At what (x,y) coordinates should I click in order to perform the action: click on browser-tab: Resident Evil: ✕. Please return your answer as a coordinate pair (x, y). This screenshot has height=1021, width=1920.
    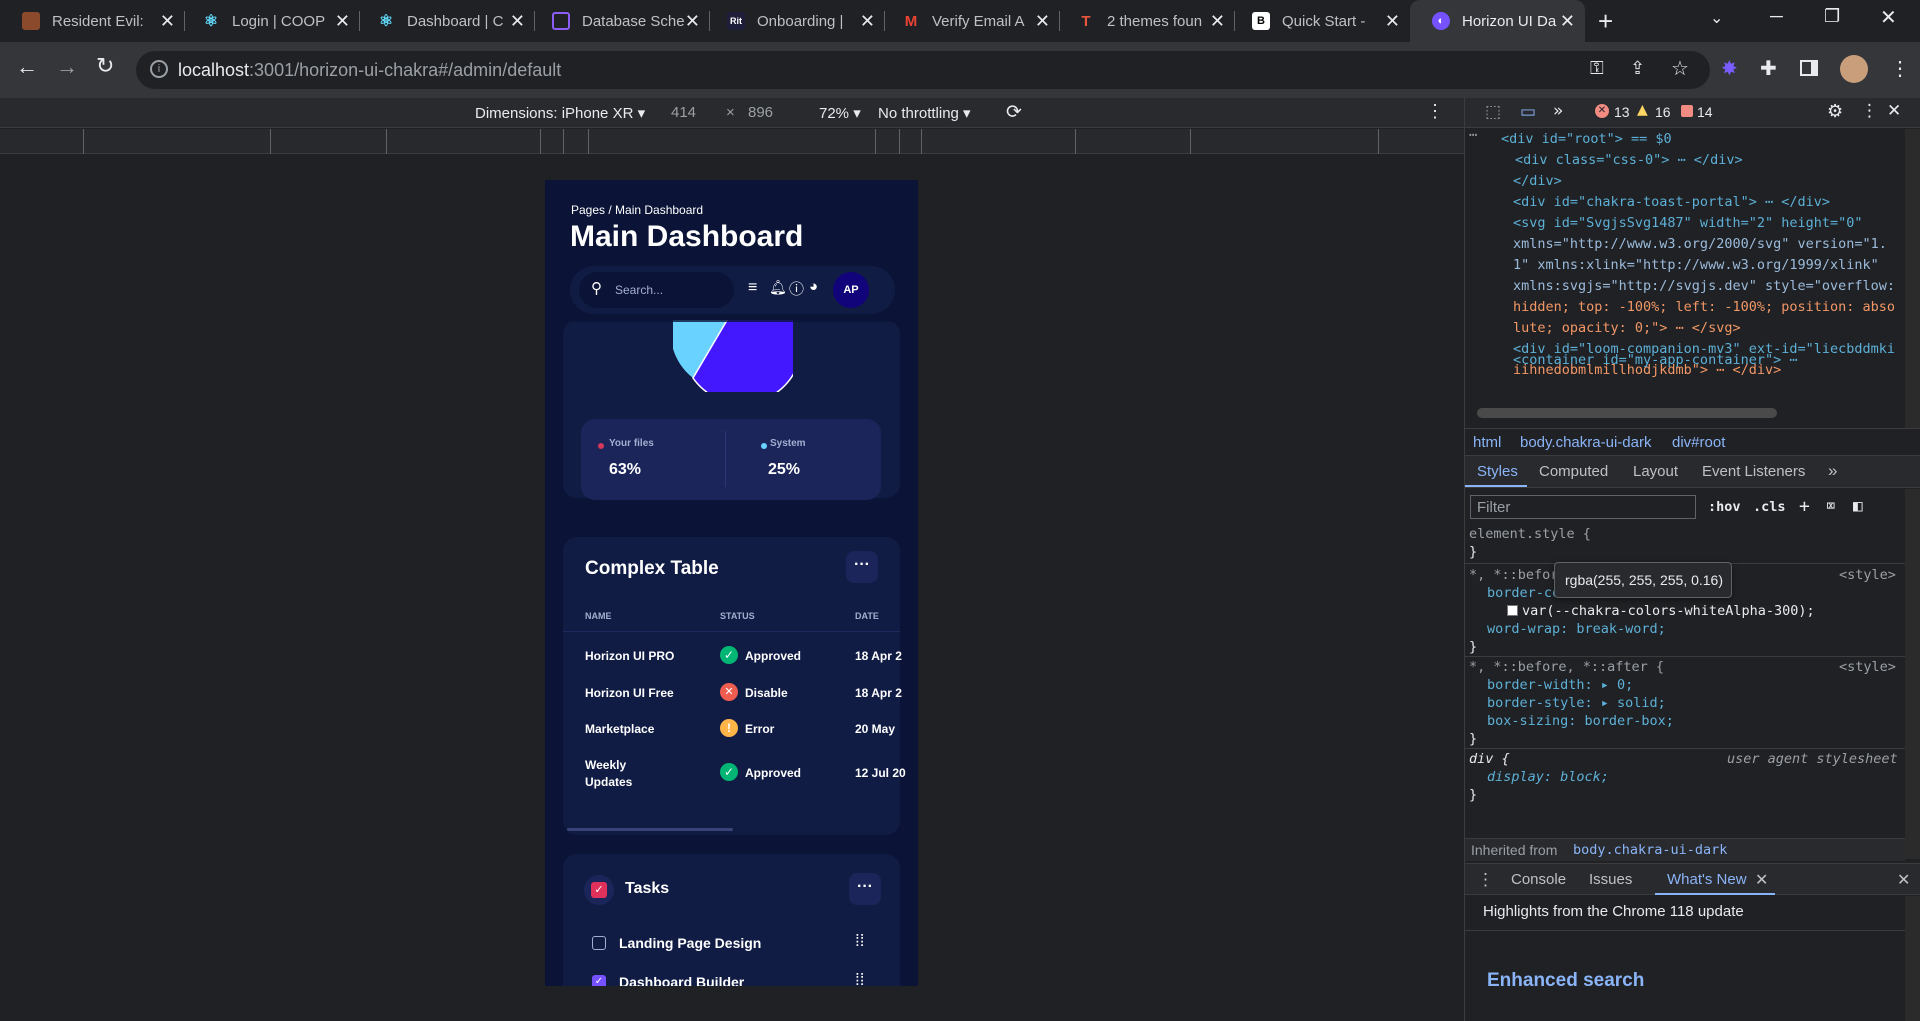
    Looking at the image, I should click on (92, 21).